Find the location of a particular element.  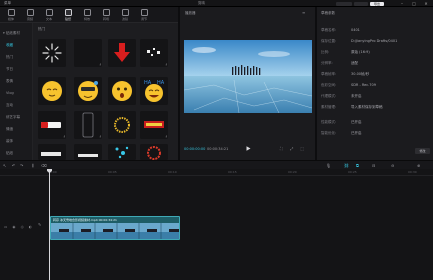

tab-label: 转场 is located at coordinates (105, 19).